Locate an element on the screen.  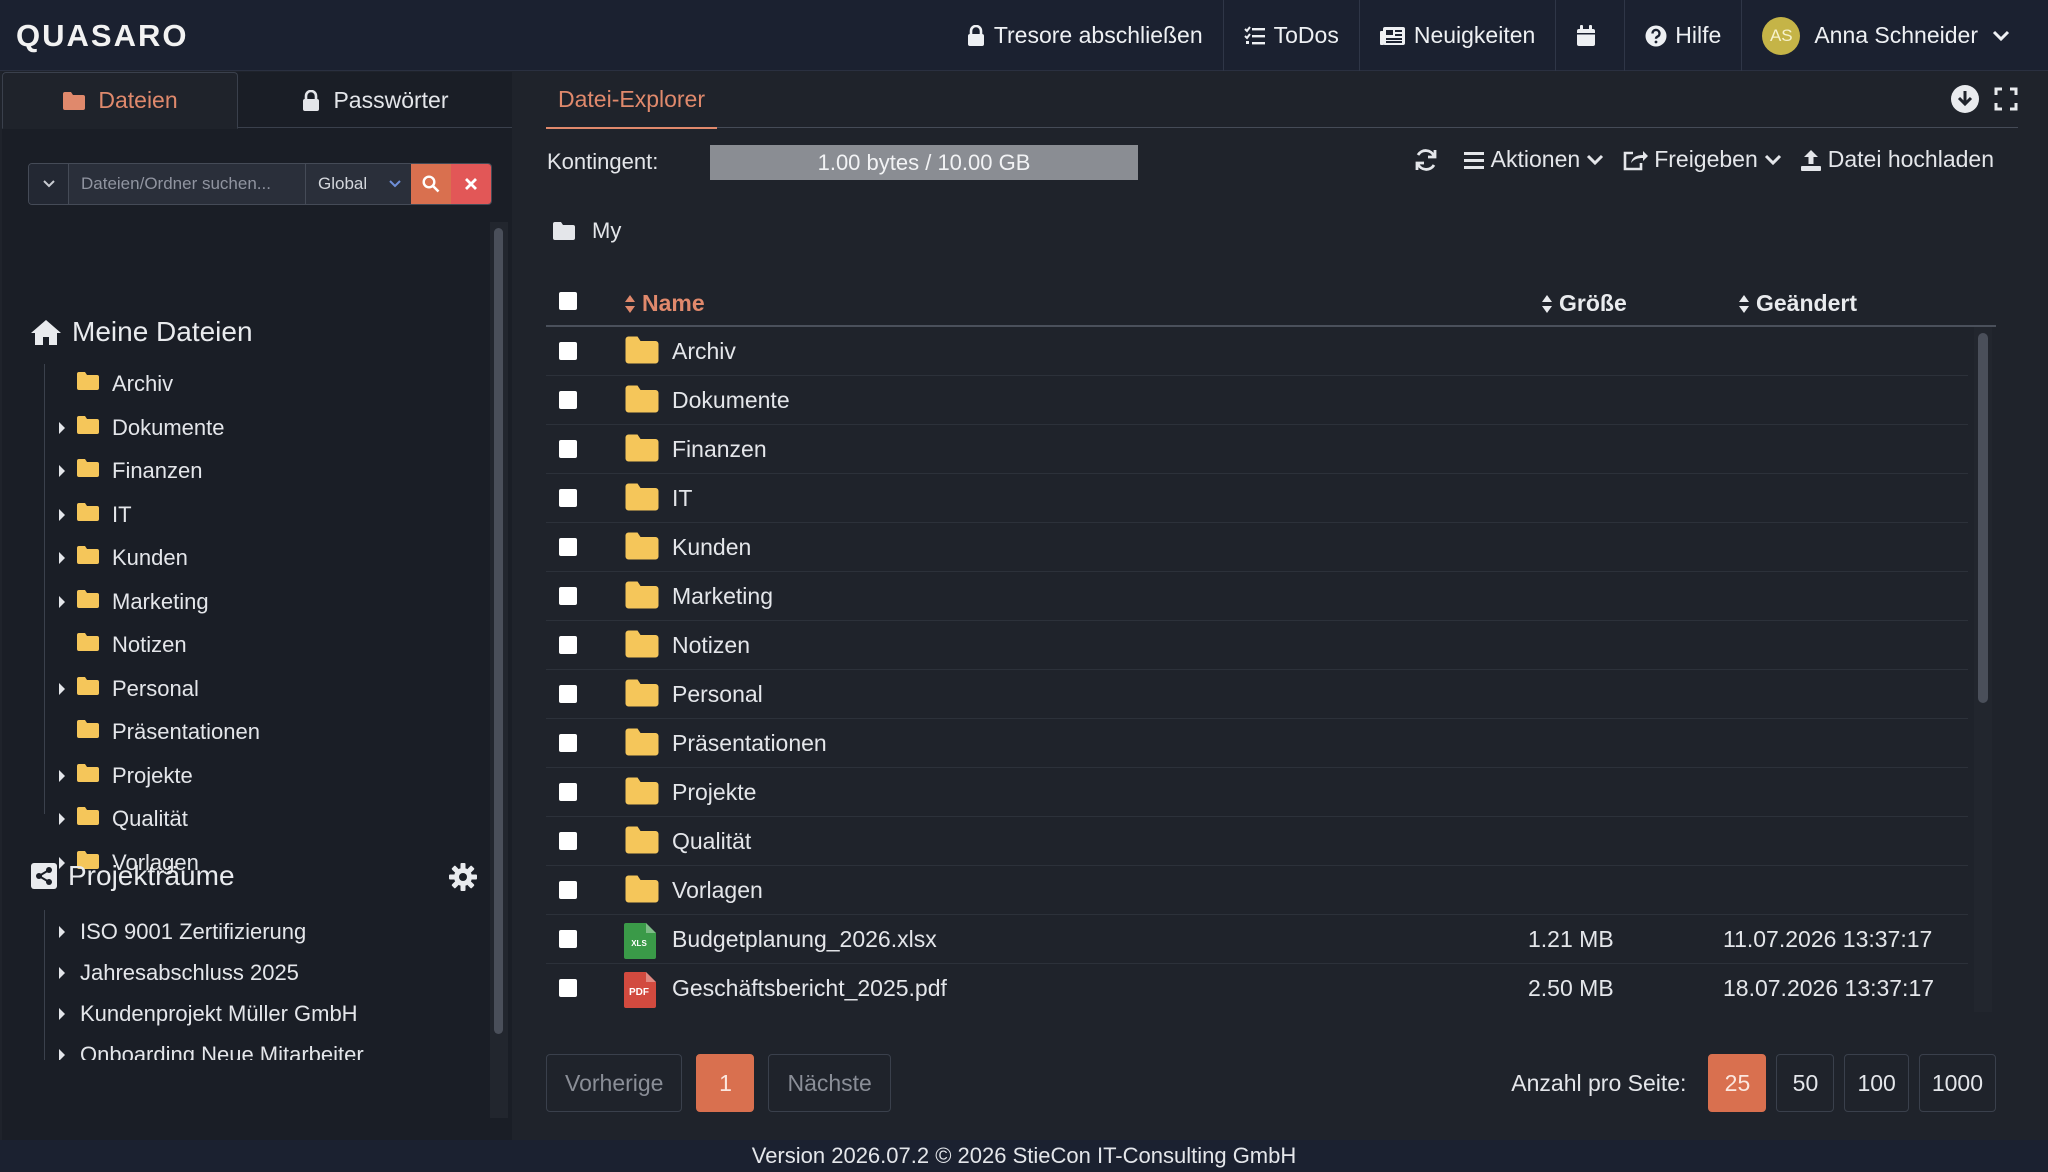
left-scrollbar is located at coordinates (499, 670).